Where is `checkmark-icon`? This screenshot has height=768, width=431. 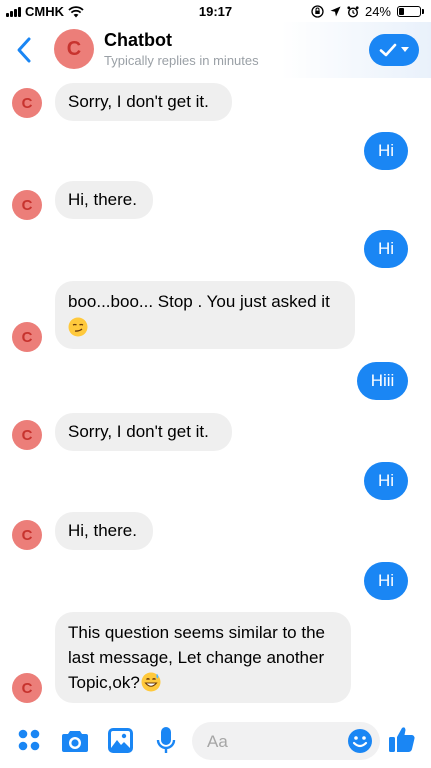 checkmark-icon is located at coordinates (388, 50).